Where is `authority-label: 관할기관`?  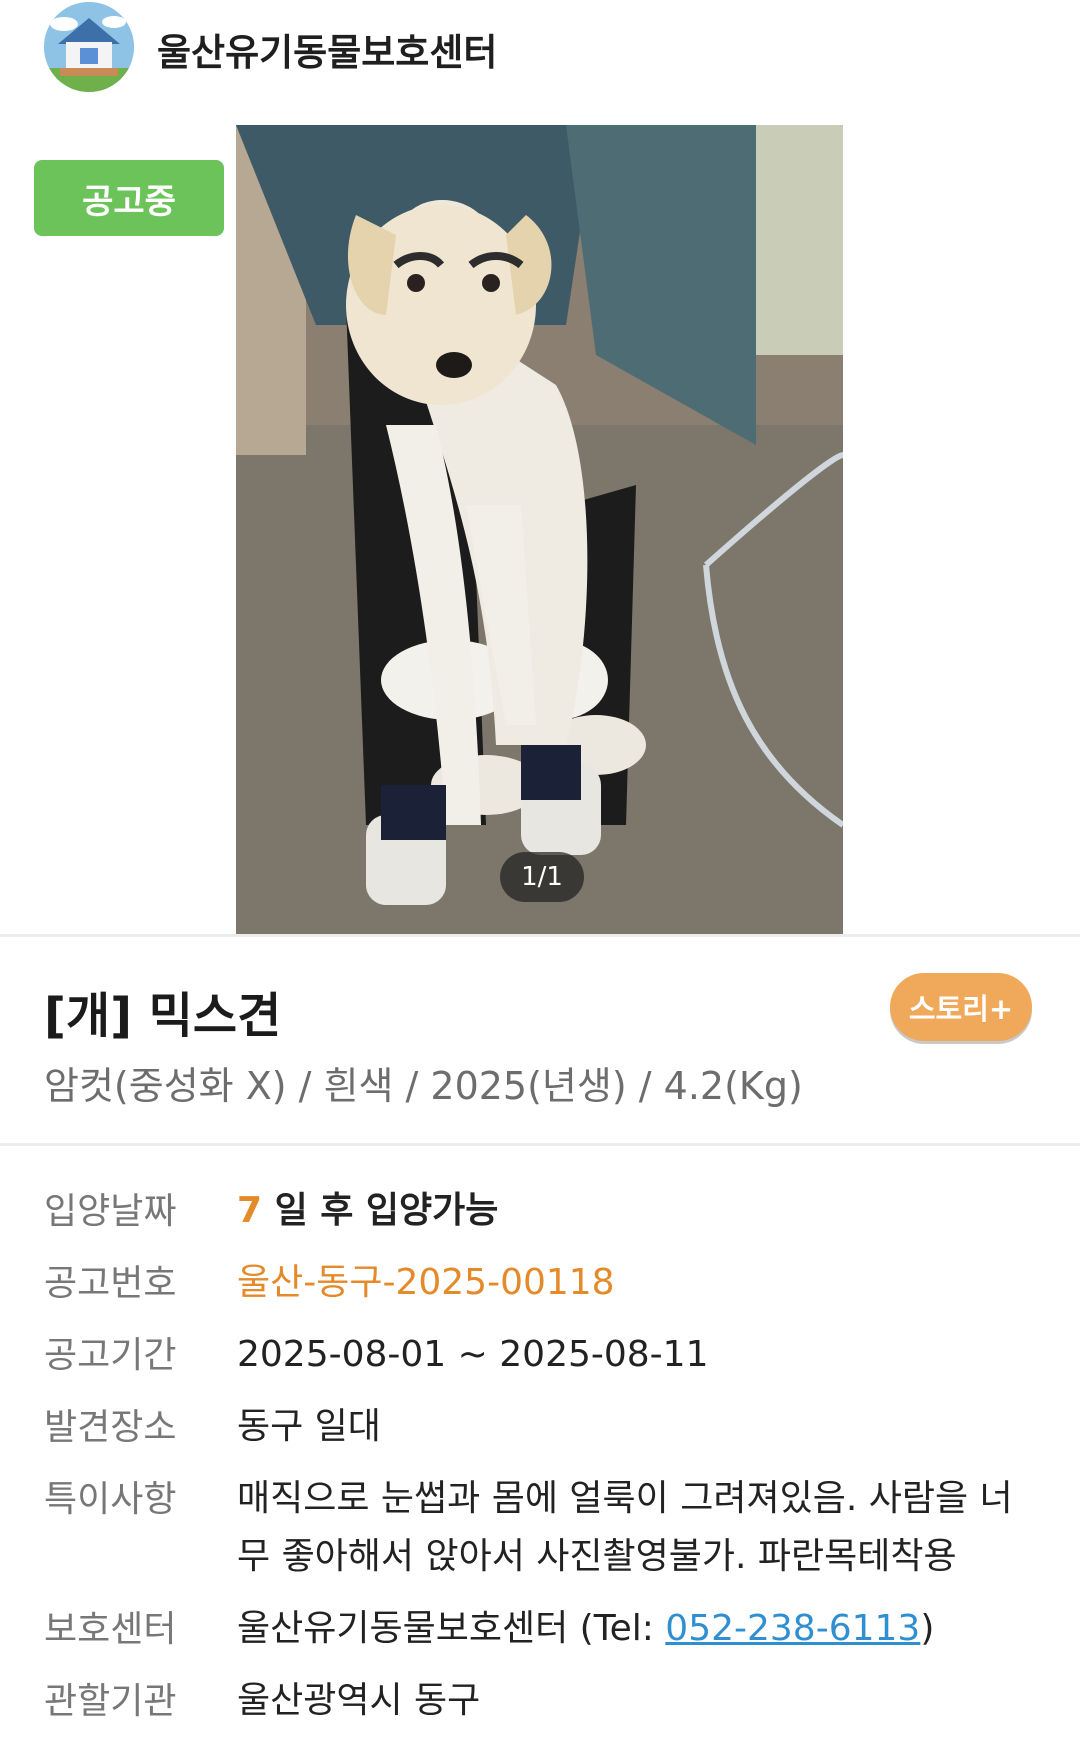 authority-label: 관할기관 is located at coordinates (110, 1701).